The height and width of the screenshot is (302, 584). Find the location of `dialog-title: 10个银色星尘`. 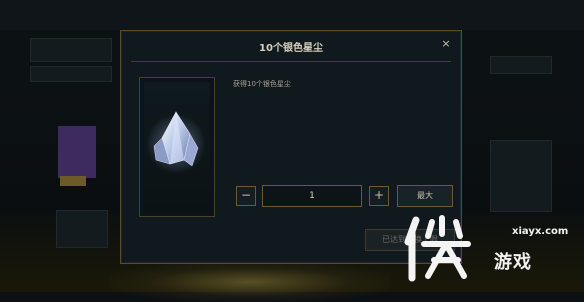

dialog-title: 10个银色星尘 is located at coordinates (291, 48).